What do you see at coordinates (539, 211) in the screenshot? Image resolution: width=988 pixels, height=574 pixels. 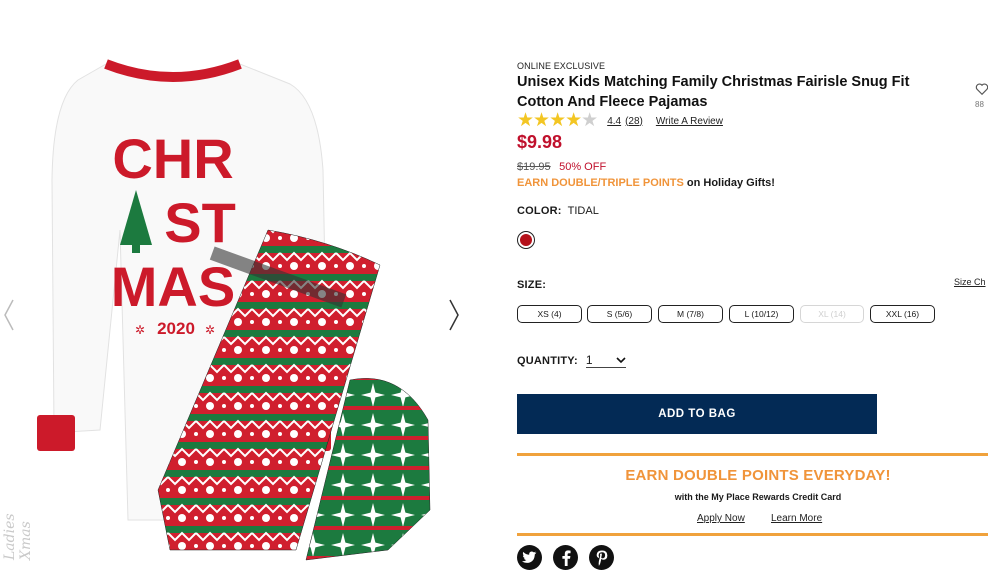 I see `color-label: COLOR:` at bounding box center [539, 211].